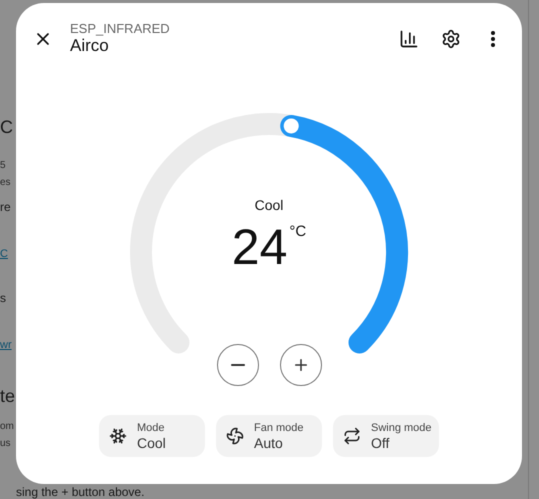 The width and height of the screenshot is (539, 499). Describe the element at coordinates (6, 444) in the screenshot. I see `page-text: us` at that location.